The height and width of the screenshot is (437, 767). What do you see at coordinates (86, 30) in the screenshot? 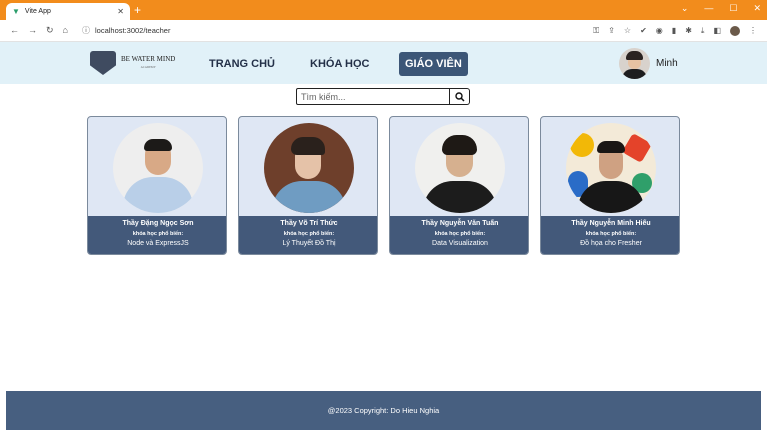
I see `info-icon: ⓘ` at bounding box center [86, 30].